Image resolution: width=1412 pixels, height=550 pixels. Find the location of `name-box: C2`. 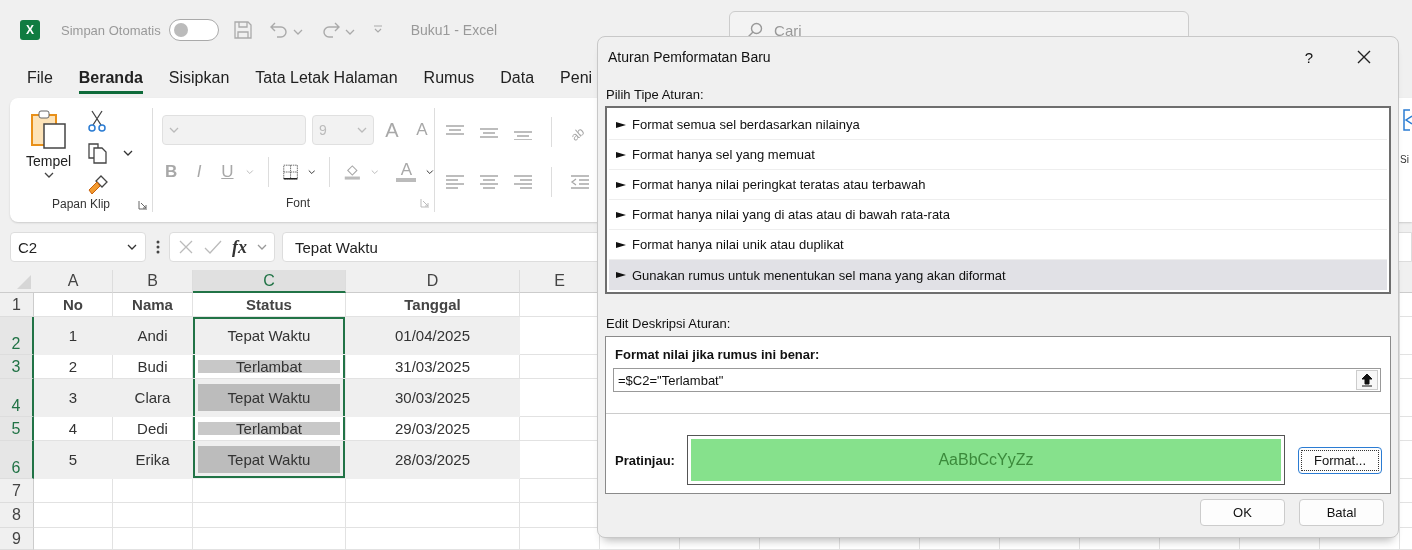

name-box: C2 is located at coordinates (78, 247).